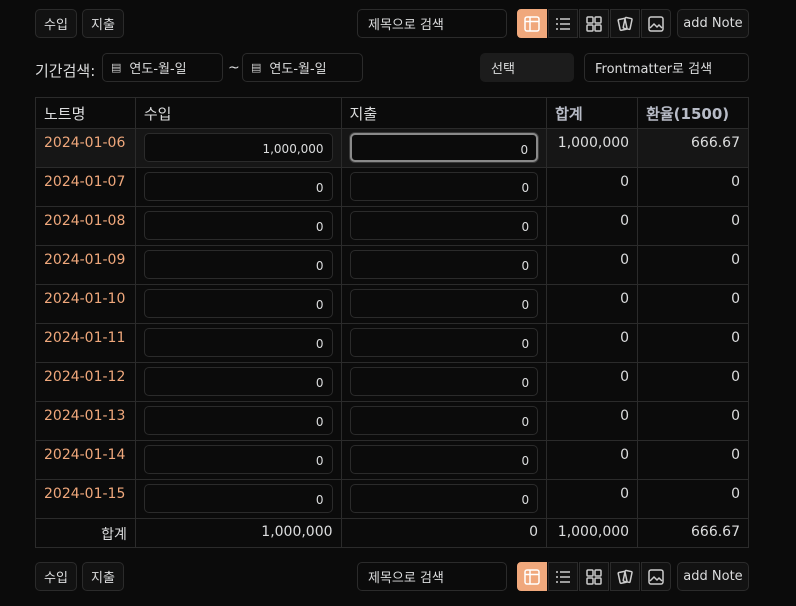  I want to click on note-link: 2024-01-14, so click(85, 460).